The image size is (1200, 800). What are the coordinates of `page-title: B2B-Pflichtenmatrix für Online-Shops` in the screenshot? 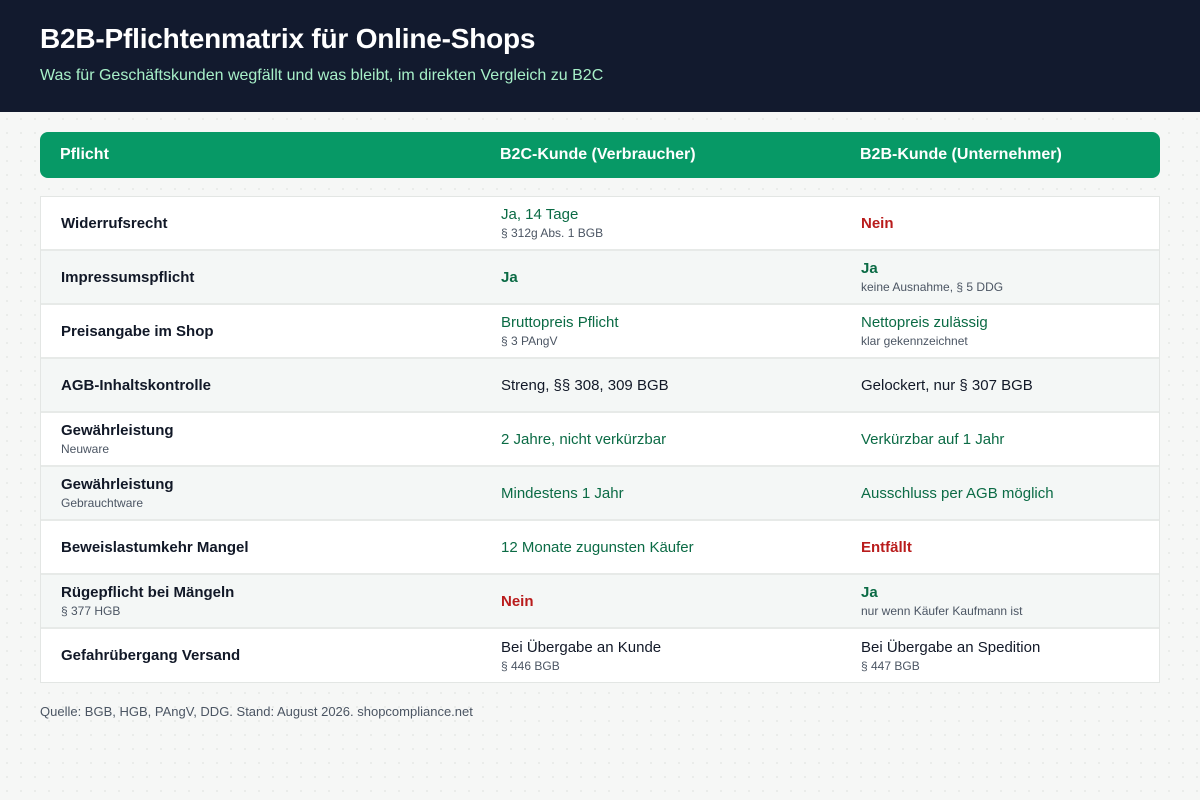 It's located at (288, 38).